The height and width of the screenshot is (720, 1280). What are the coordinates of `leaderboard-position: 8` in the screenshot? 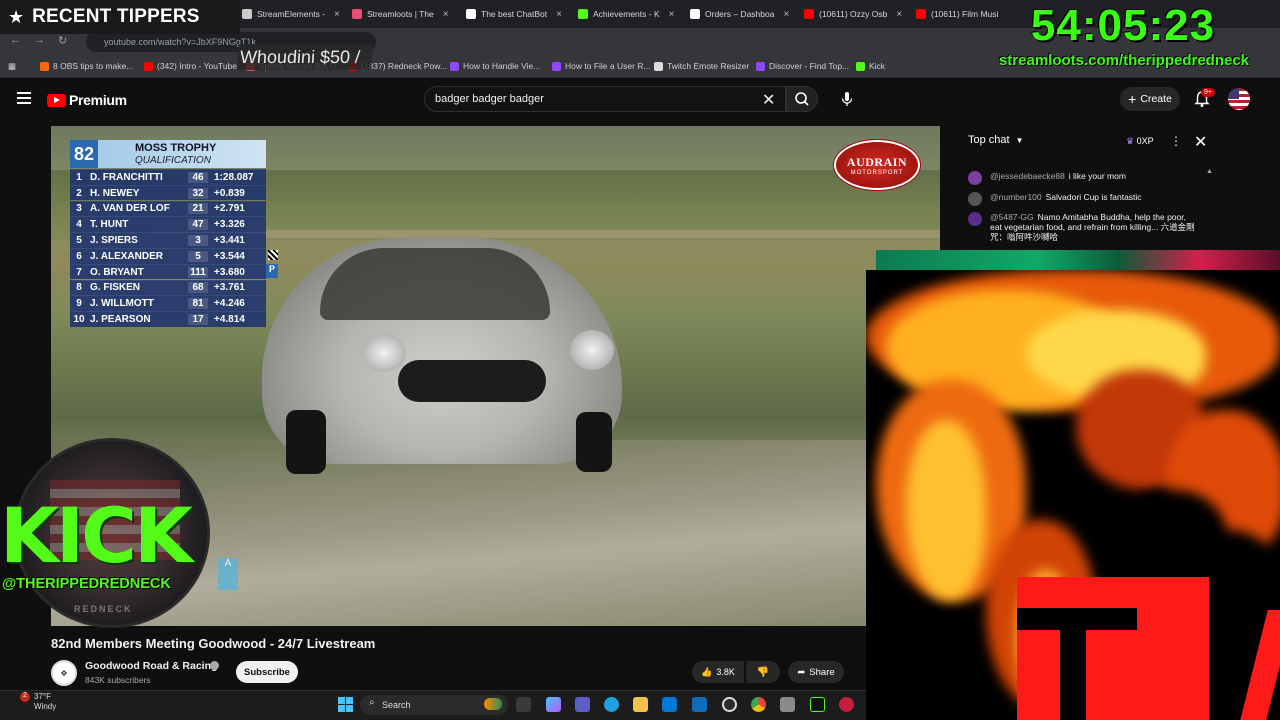 It's located at (79, 288).